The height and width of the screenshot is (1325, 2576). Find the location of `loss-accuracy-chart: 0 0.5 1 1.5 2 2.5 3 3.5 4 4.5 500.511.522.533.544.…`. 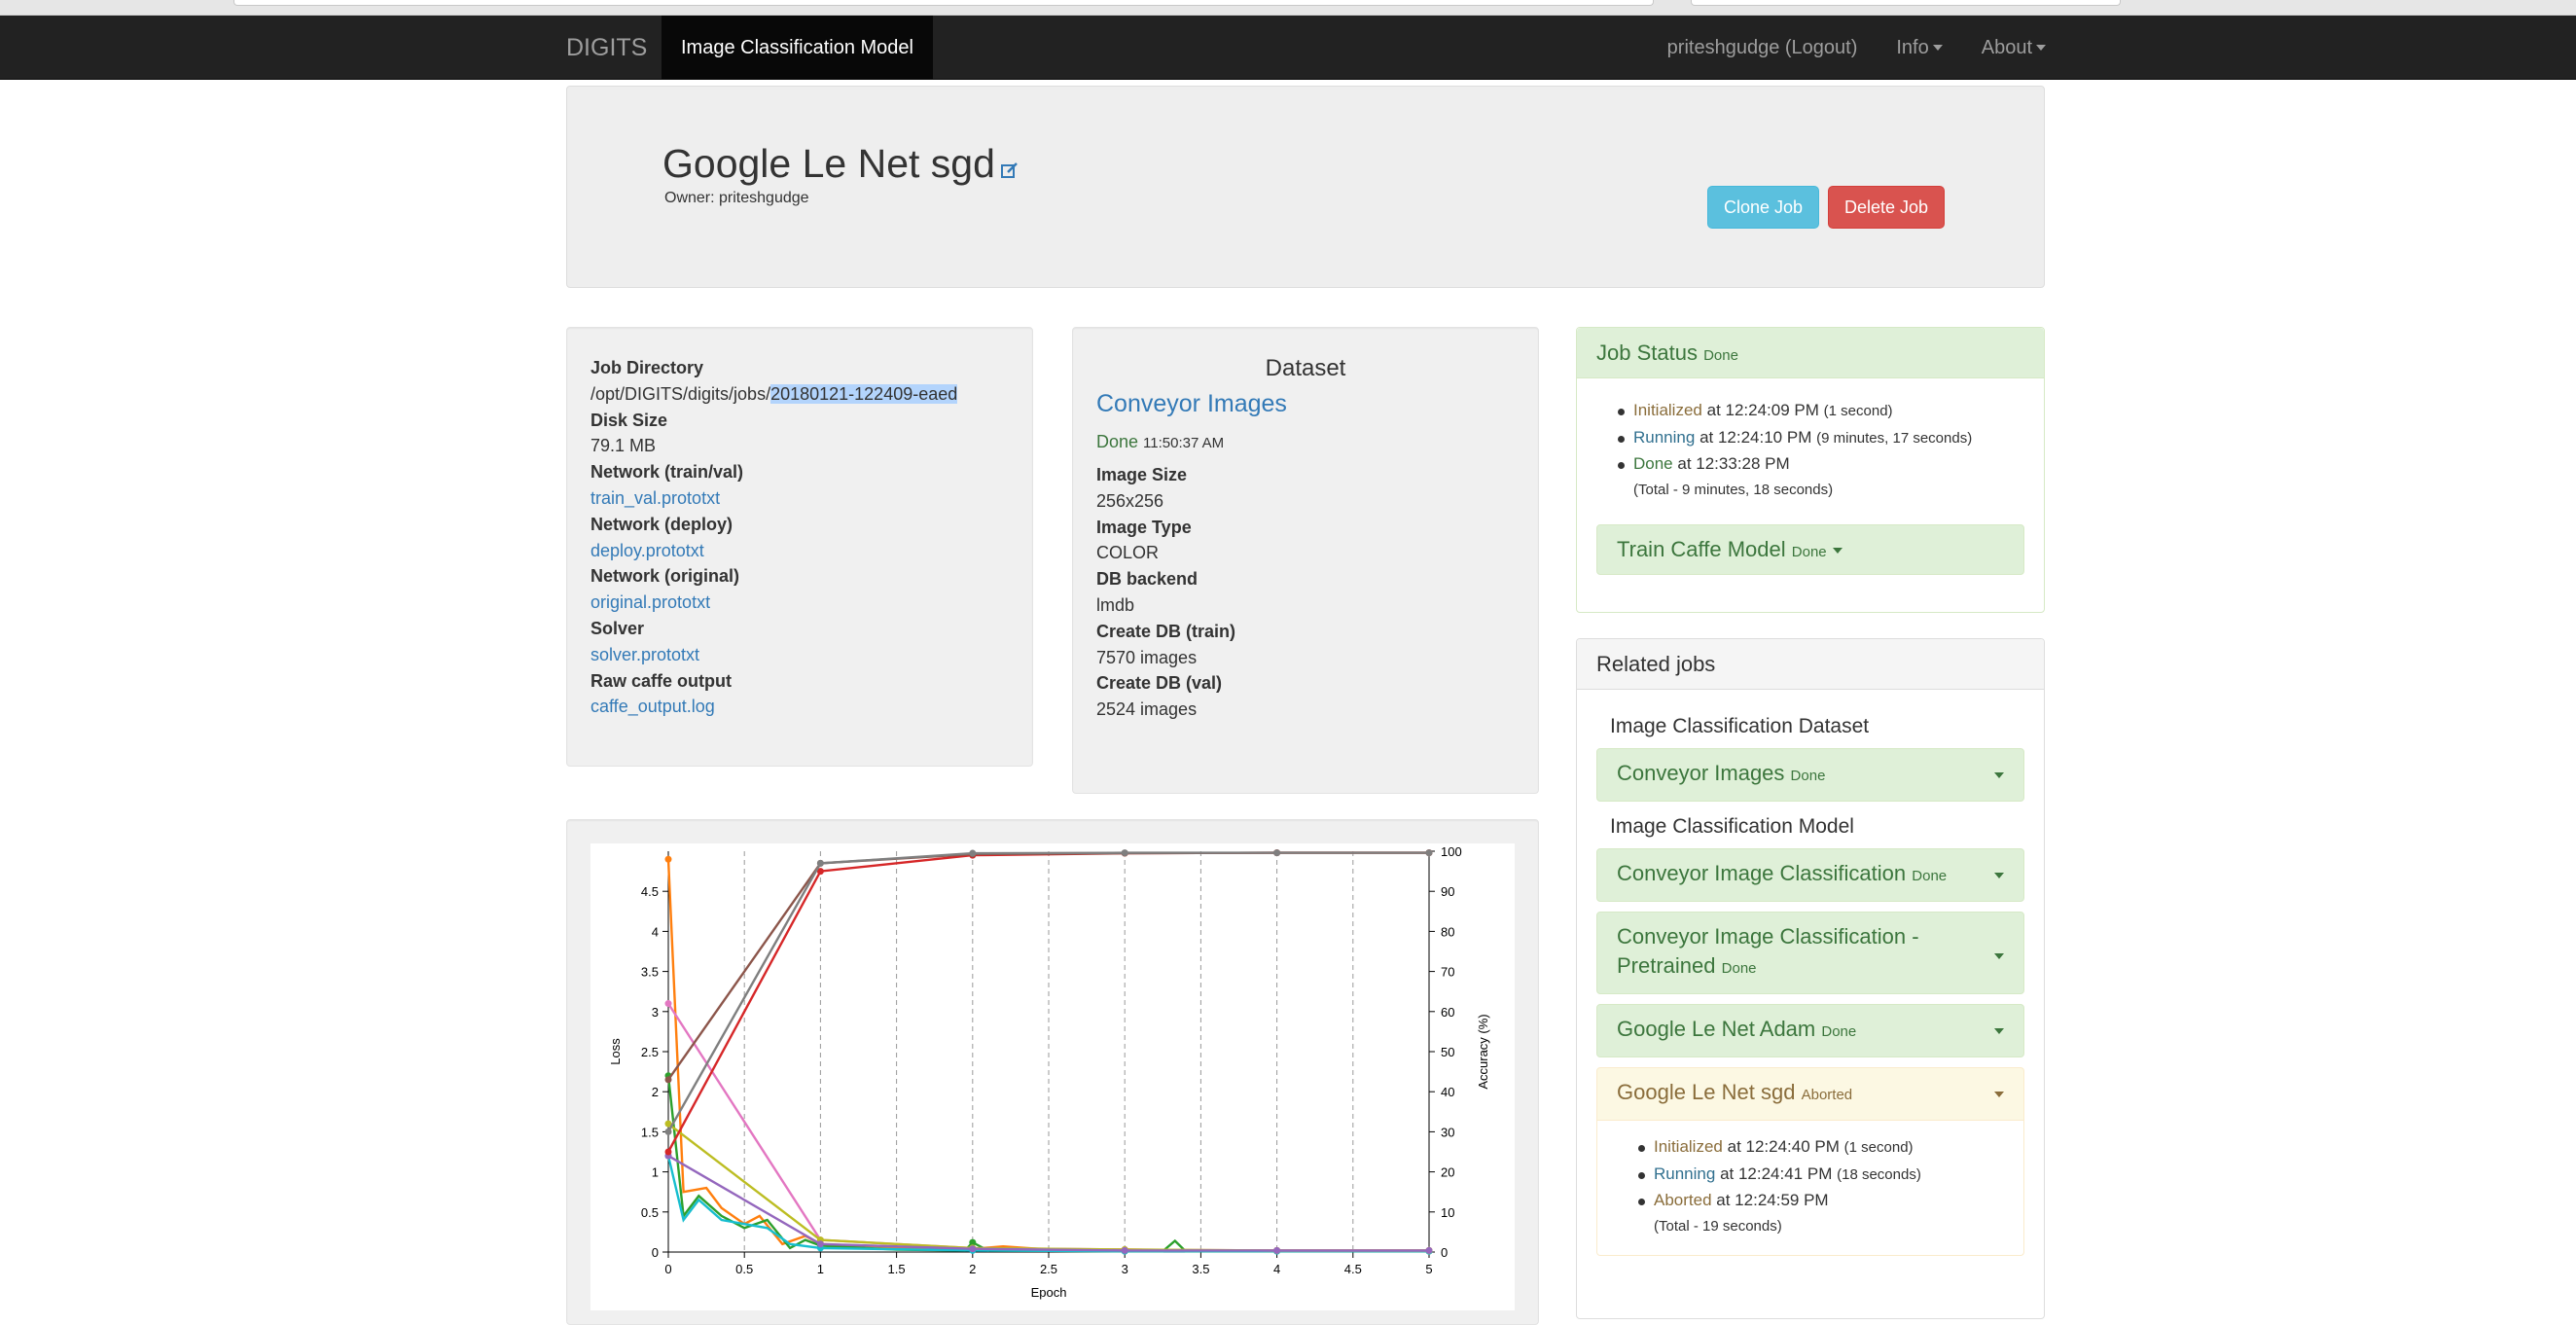

loss-accuracy-chart: 0 0.5 1 1.5 2 2.5 3 3.5 4 4.5 500.511.522.533.544.… is located at coordinates (1049, 1072).